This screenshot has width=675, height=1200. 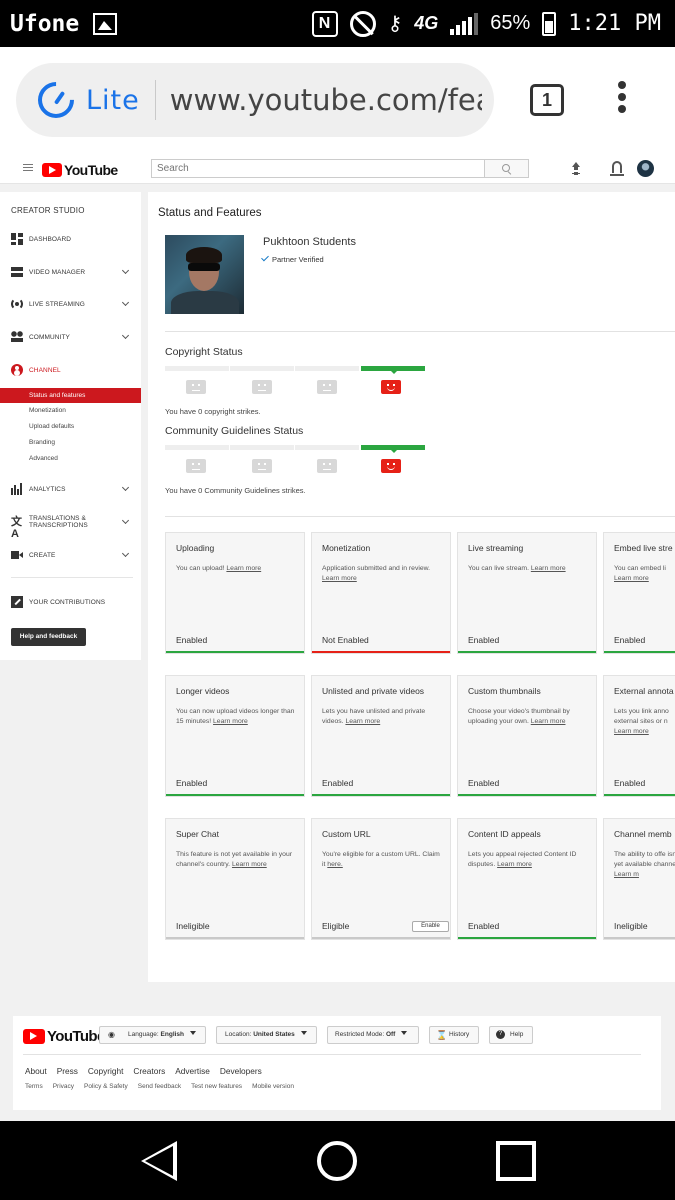 What do you see at coordinates (265, 257) in the screenshot?
I see `checkmark-icon` at bounding box center [265, 257].